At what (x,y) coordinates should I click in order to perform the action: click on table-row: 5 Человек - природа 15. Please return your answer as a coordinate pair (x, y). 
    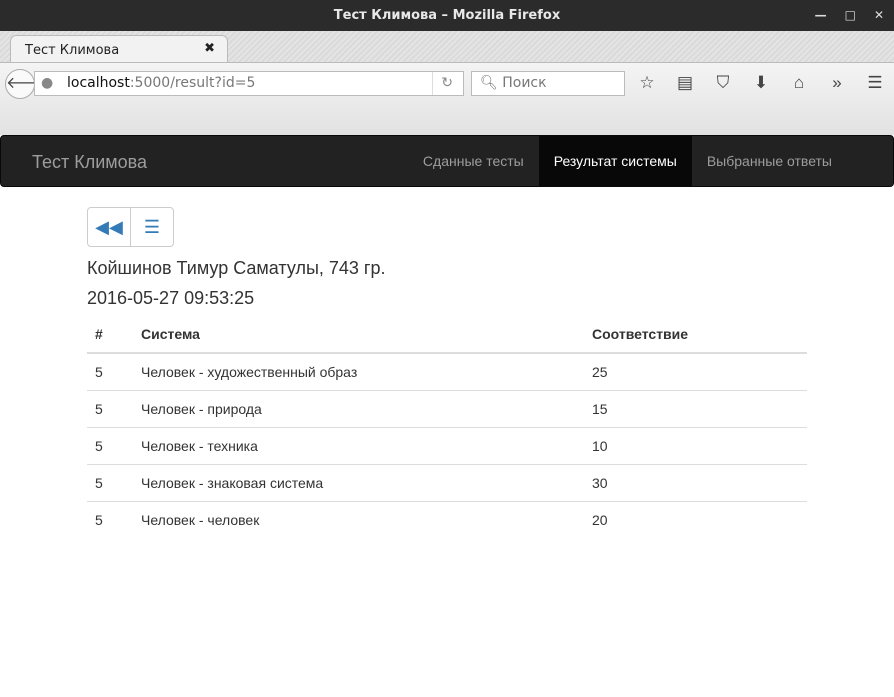
    Looking at the image, I should click on (447, 408).